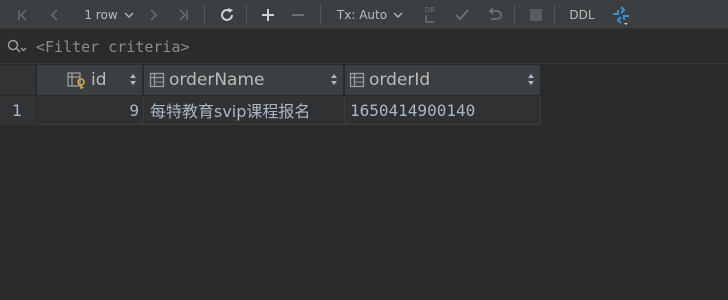 Image resolution: width=728 pixels, height=300 pixels. Describe the element at coordinates (90, 110) in the screenshot. I see `table-cell-id: 9` at that location.